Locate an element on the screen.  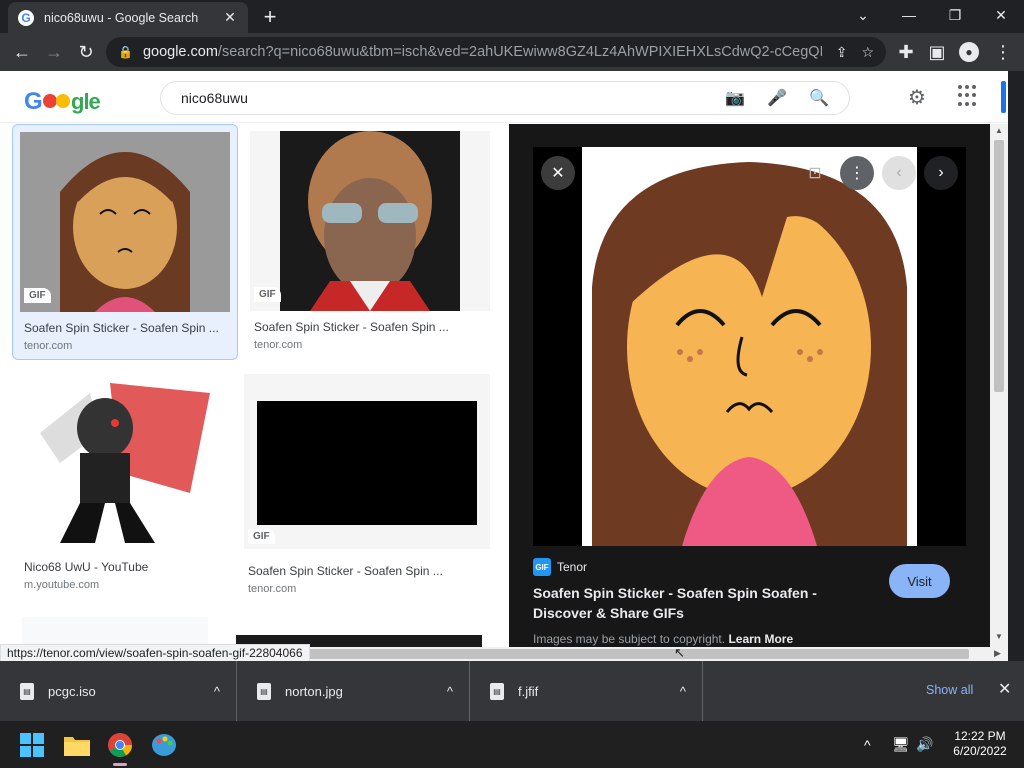
vertical-scrollbar: ▲ ▼ is located at coordinates (999, 385).